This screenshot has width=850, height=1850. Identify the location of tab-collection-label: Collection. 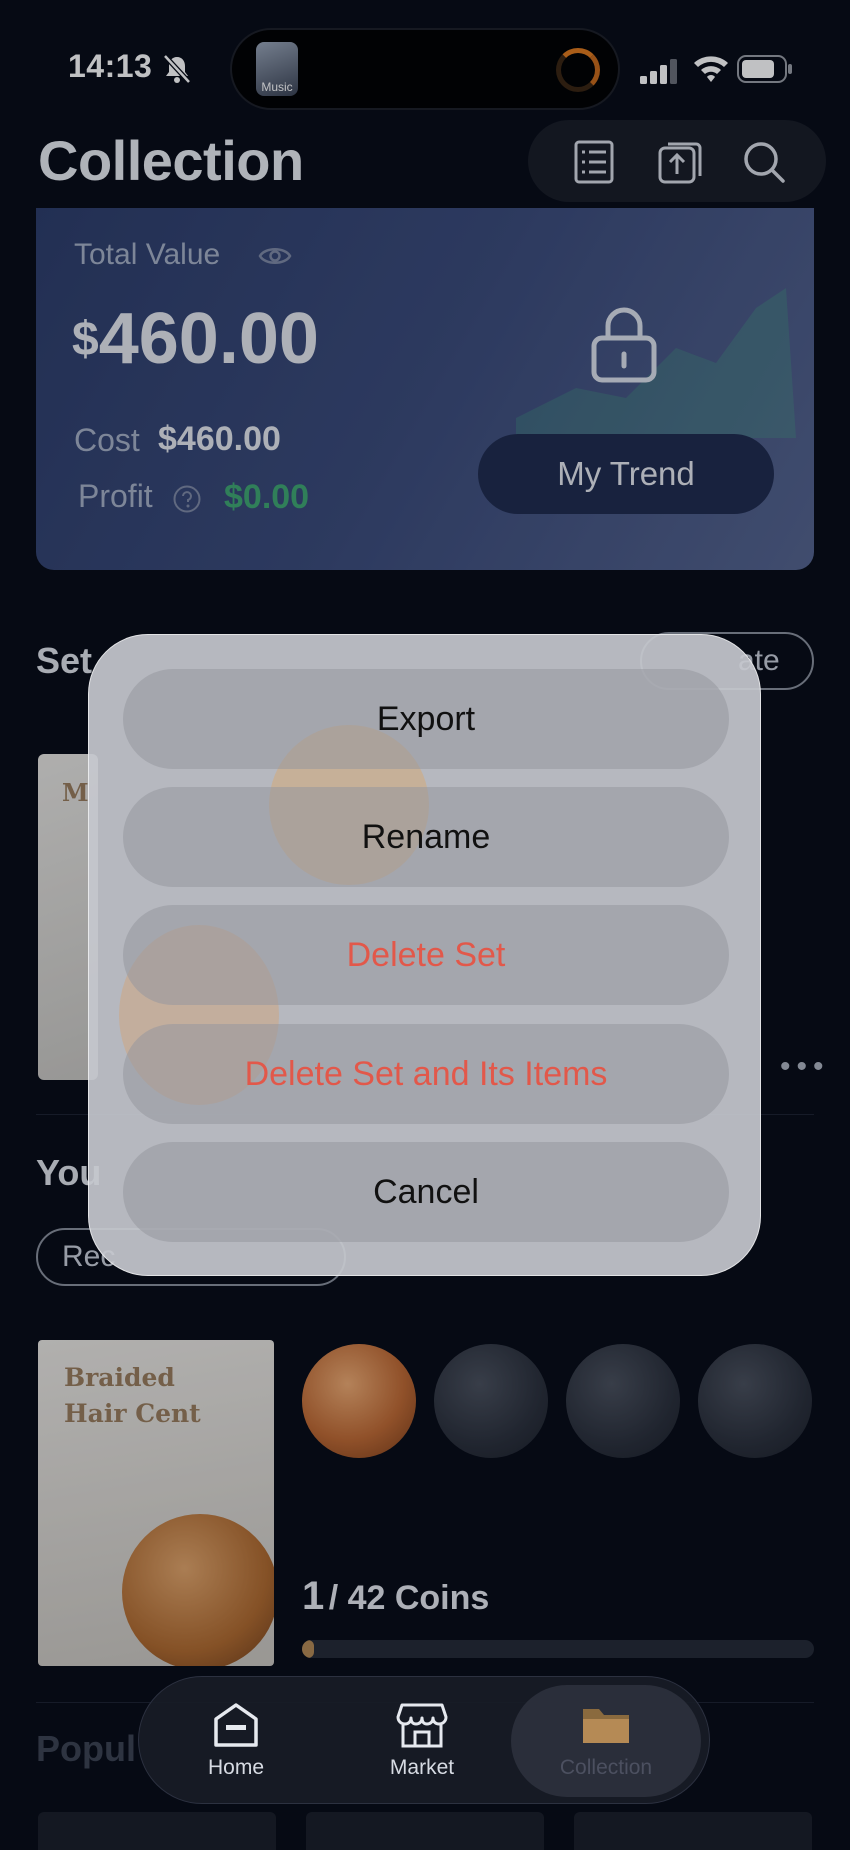
(606, 1767).